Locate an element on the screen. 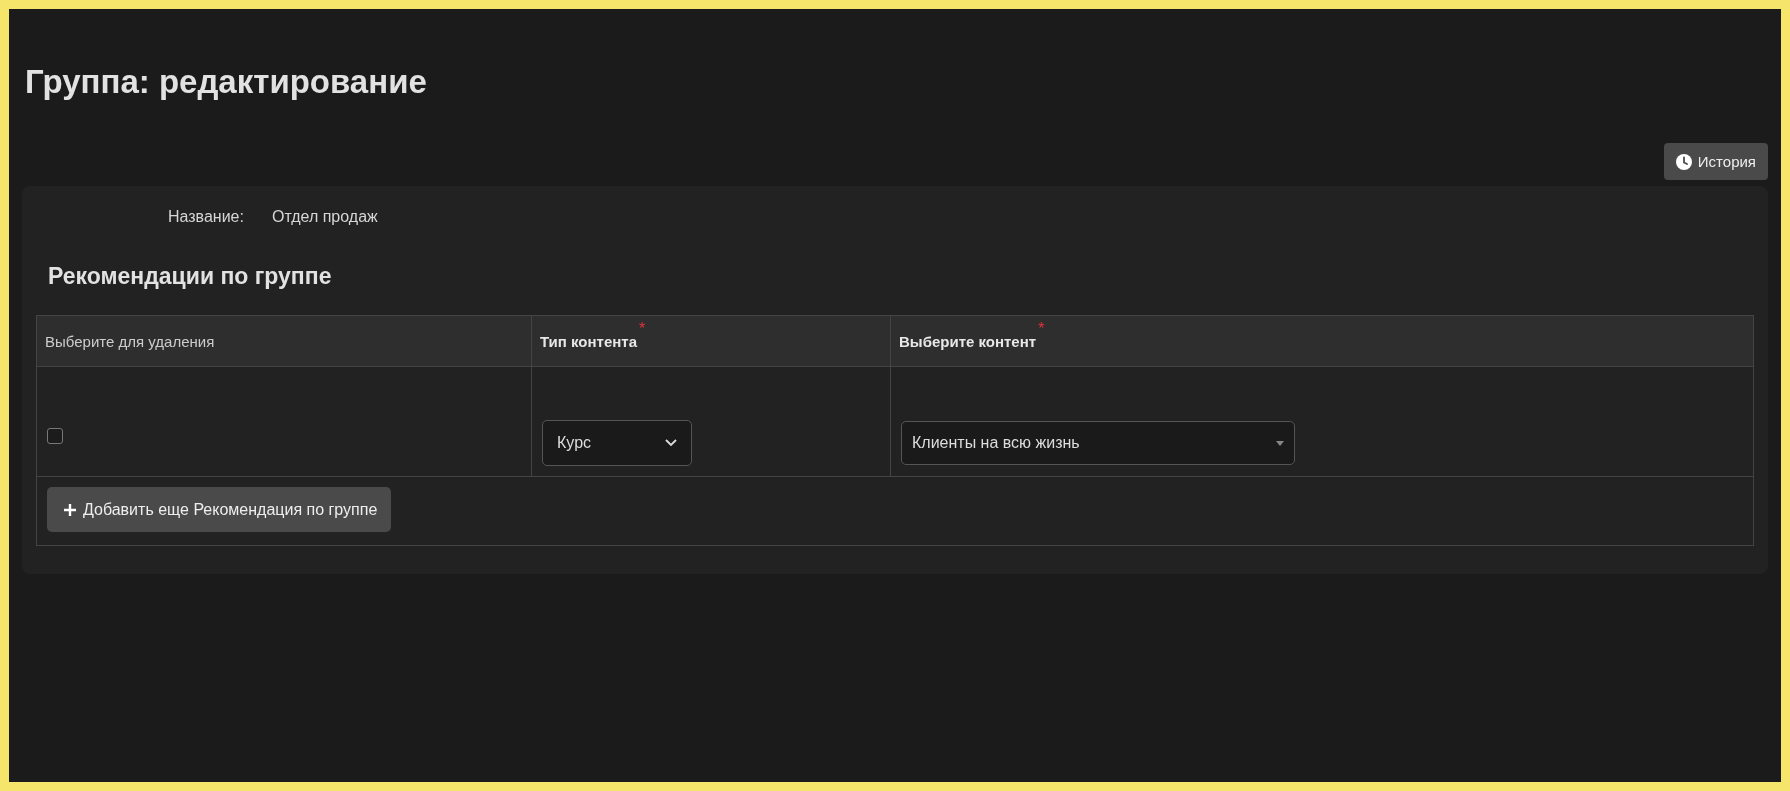 Image resolution: width=1790 pixels, height=791 pixels. field-value: Отдел продаж is located at coordinates (324, 217).